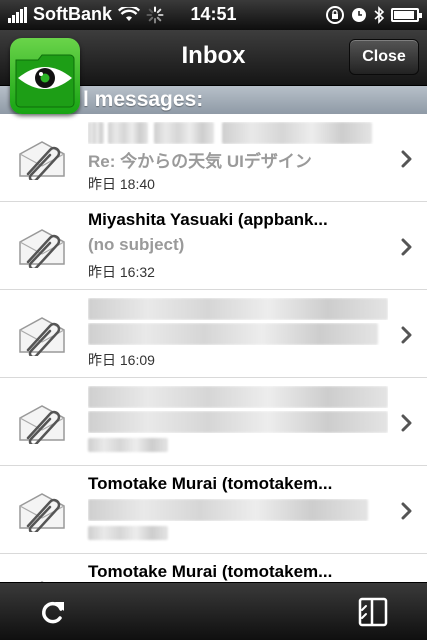 The image size is (427, 640). What do you see at coordinates (359, 15) in the screenshot?
I see `alarm-clock-icon` at bounding box center [359, 15].